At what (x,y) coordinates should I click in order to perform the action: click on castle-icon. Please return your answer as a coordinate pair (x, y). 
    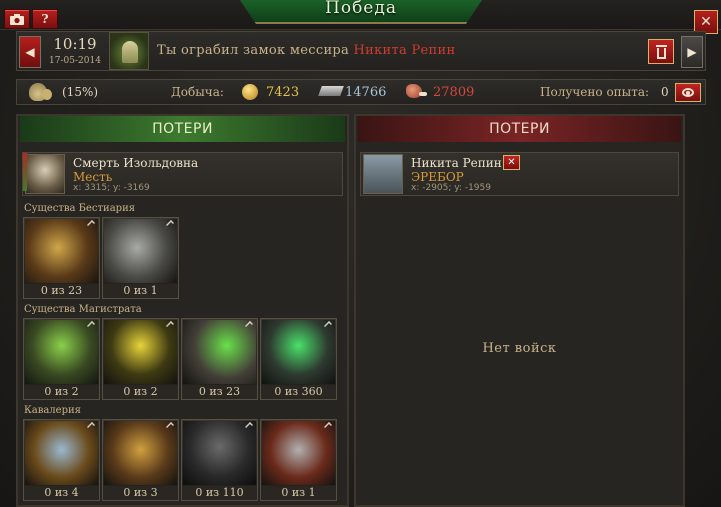
    Looking at the image, I should click on (129, 51).